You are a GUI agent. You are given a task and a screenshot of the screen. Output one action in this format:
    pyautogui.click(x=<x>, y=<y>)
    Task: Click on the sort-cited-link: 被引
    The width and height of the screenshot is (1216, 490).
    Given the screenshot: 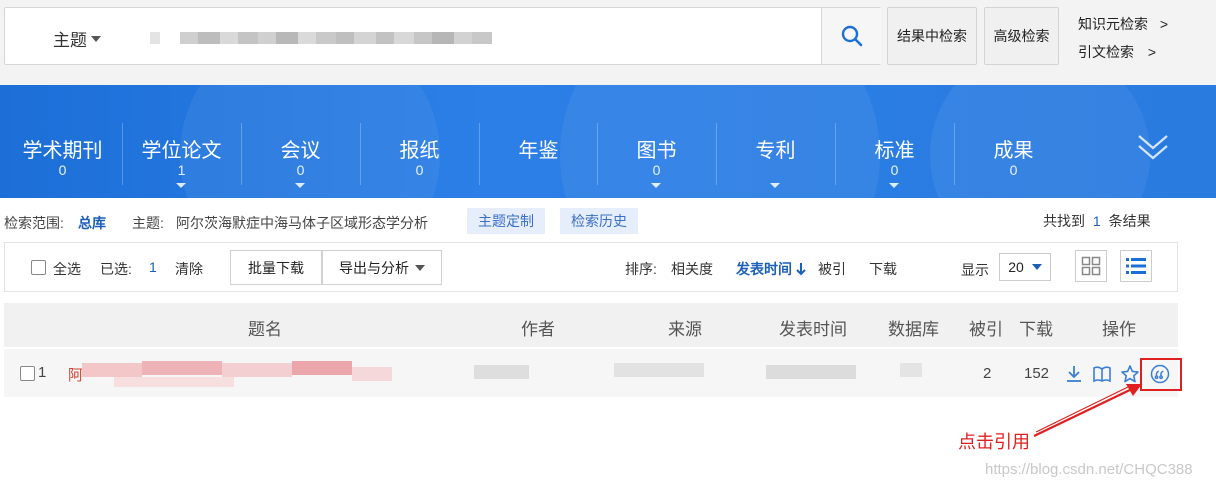 What is the action you would take?
    pyautogui.click(x=832, y=269)
    